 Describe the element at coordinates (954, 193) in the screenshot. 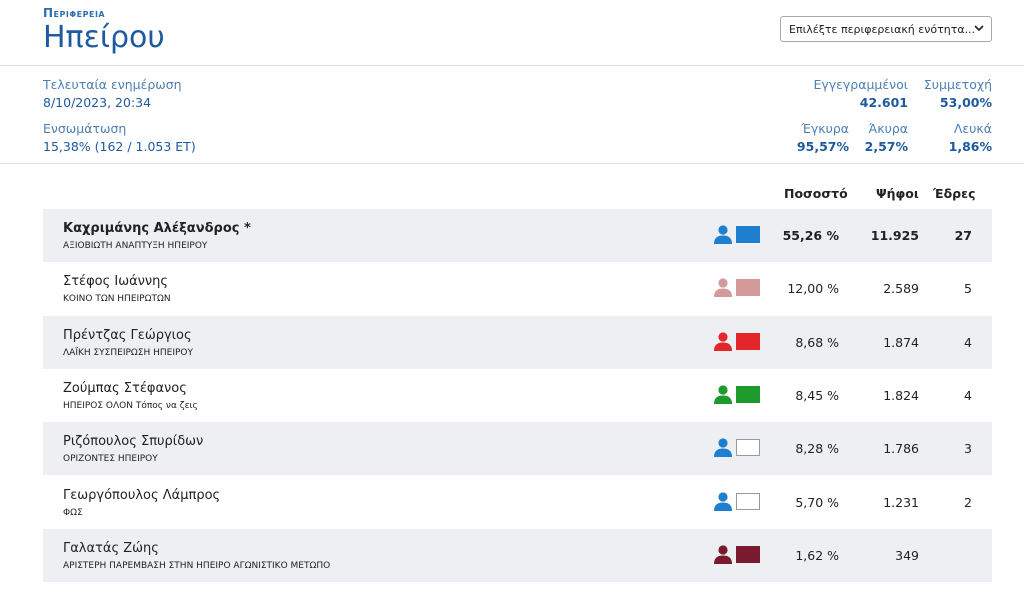

I see `header-seats: Έδρες` at that location.